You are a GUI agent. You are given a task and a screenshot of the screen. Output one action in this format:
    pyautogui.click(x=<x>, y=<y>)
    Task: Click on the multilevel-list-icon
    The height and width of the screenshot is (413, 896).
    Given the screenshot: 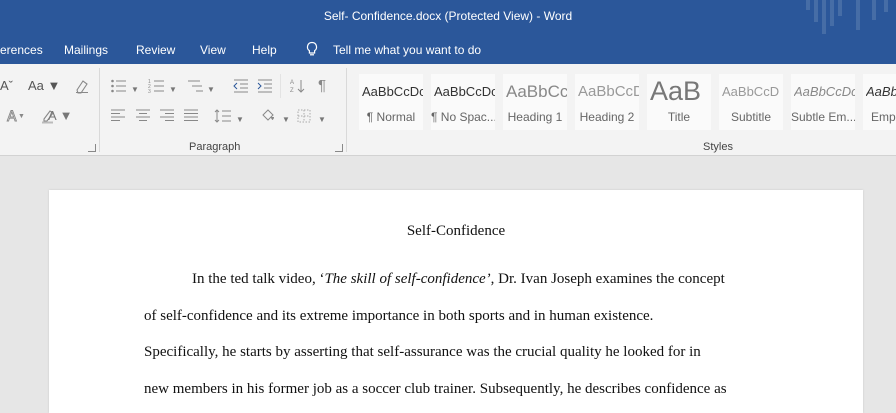 What is the action you would take?
    pyautogui.click(x=195, y=86)
    